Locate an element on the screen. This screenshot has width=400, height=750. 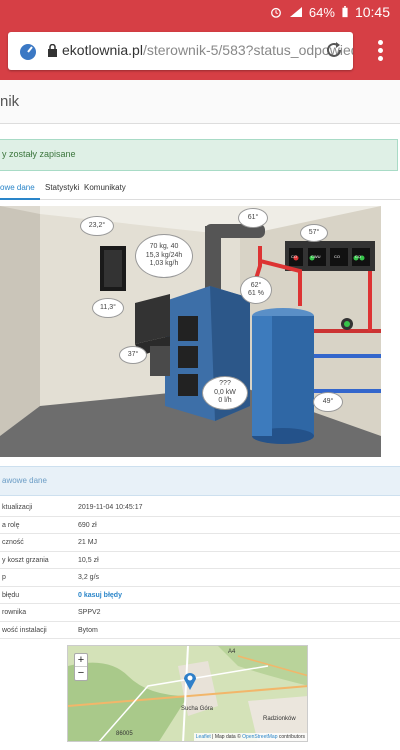
leaflet-link: Leaflet is located at coordinates (203, 737).